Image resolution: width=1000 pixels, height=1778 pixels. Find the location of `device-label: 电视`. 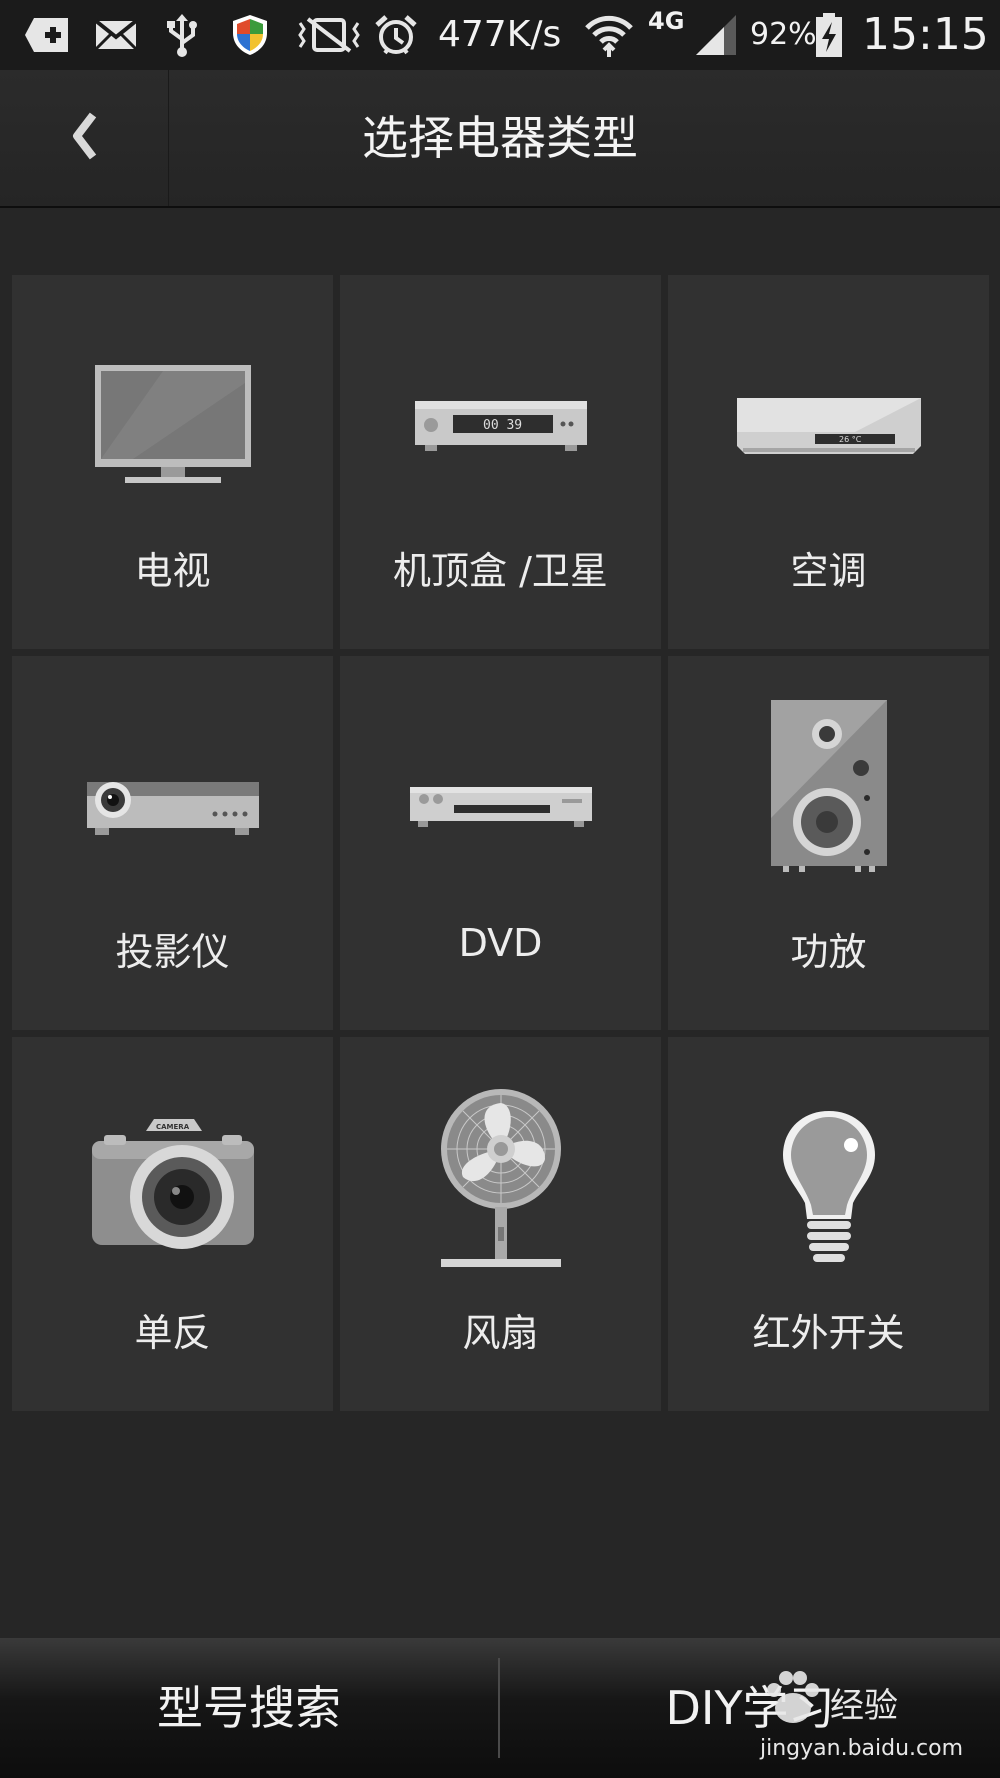

device-label: 电视 is located at coordinates (172, 571).